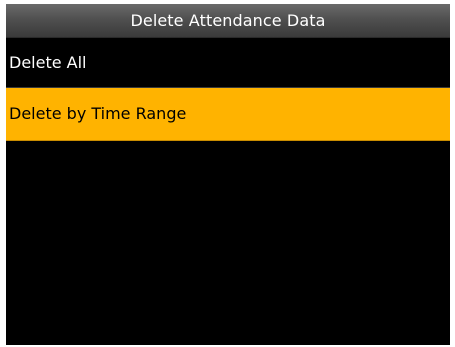 Image resolution: width=455 pixels, height=347 pixels. What do you see at coordinates (98, 113) in the screenshot?
I see `menu-item-label: Delete by Time Range` at bounding box center [98, 113].